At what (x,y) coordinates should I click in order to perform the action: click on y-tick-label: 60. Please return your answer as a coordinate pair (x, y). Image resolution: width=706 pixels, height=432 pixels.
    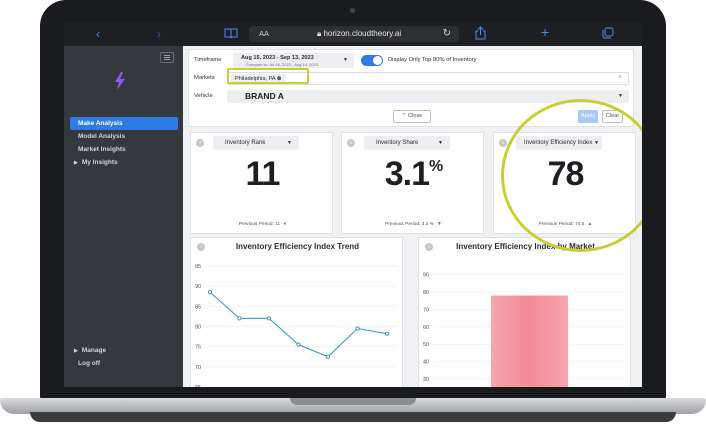
    Looking at the image, I should click on (426, 328).